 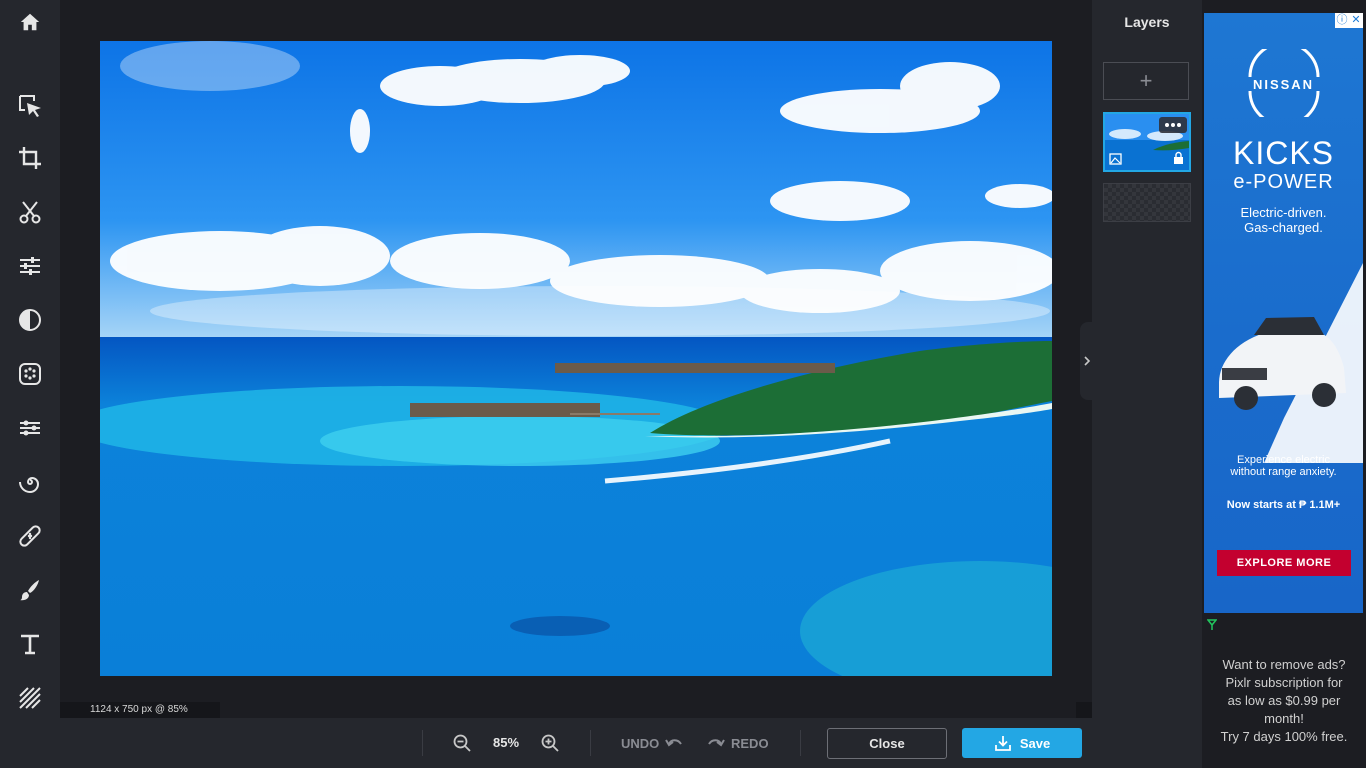 What do you see at coordinates (140, 710) in the screenshot?
I see `image-dimensions-status: 1124 x 750 px @ 85%` at bounding box center [140, 710].